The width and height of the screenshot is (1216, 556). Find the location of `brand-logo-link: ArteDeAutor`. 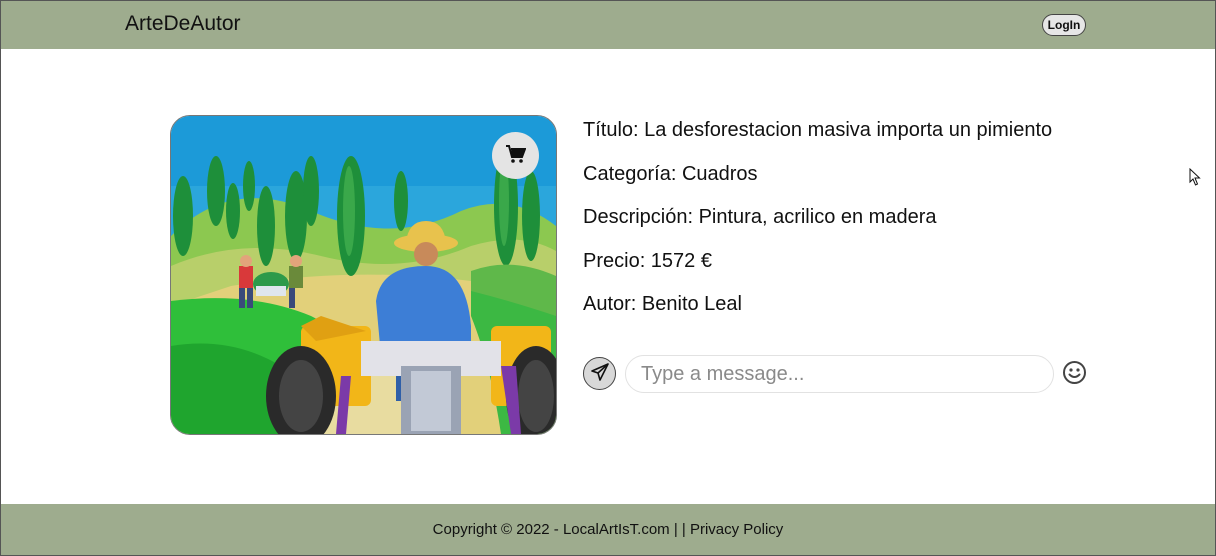

brand-logo-link: ArteDeAutor is located at coordinates (183, 24).